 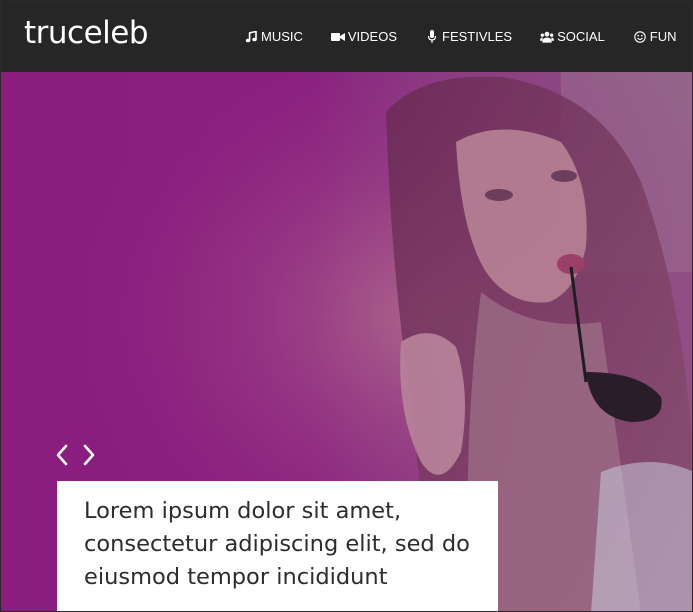 I want to click on microphone-icon, so click(x=432, y=36).